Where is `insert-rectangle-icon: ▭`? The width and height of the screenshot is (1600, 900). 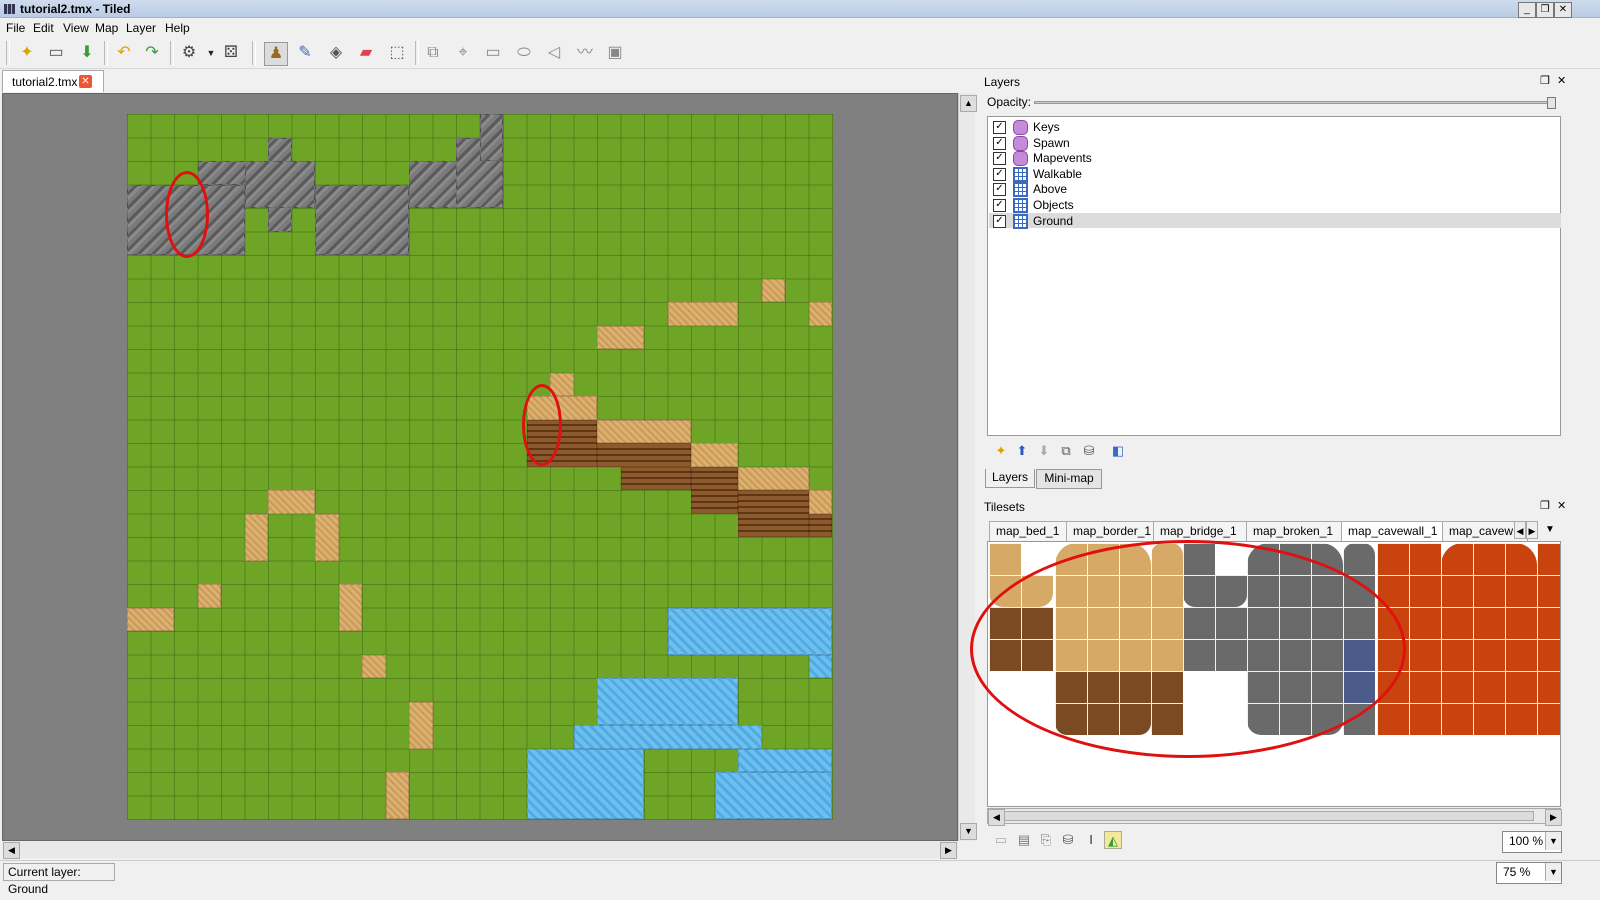 insert-rectangle-icon: ▭ is located at coordinates (493, 53).